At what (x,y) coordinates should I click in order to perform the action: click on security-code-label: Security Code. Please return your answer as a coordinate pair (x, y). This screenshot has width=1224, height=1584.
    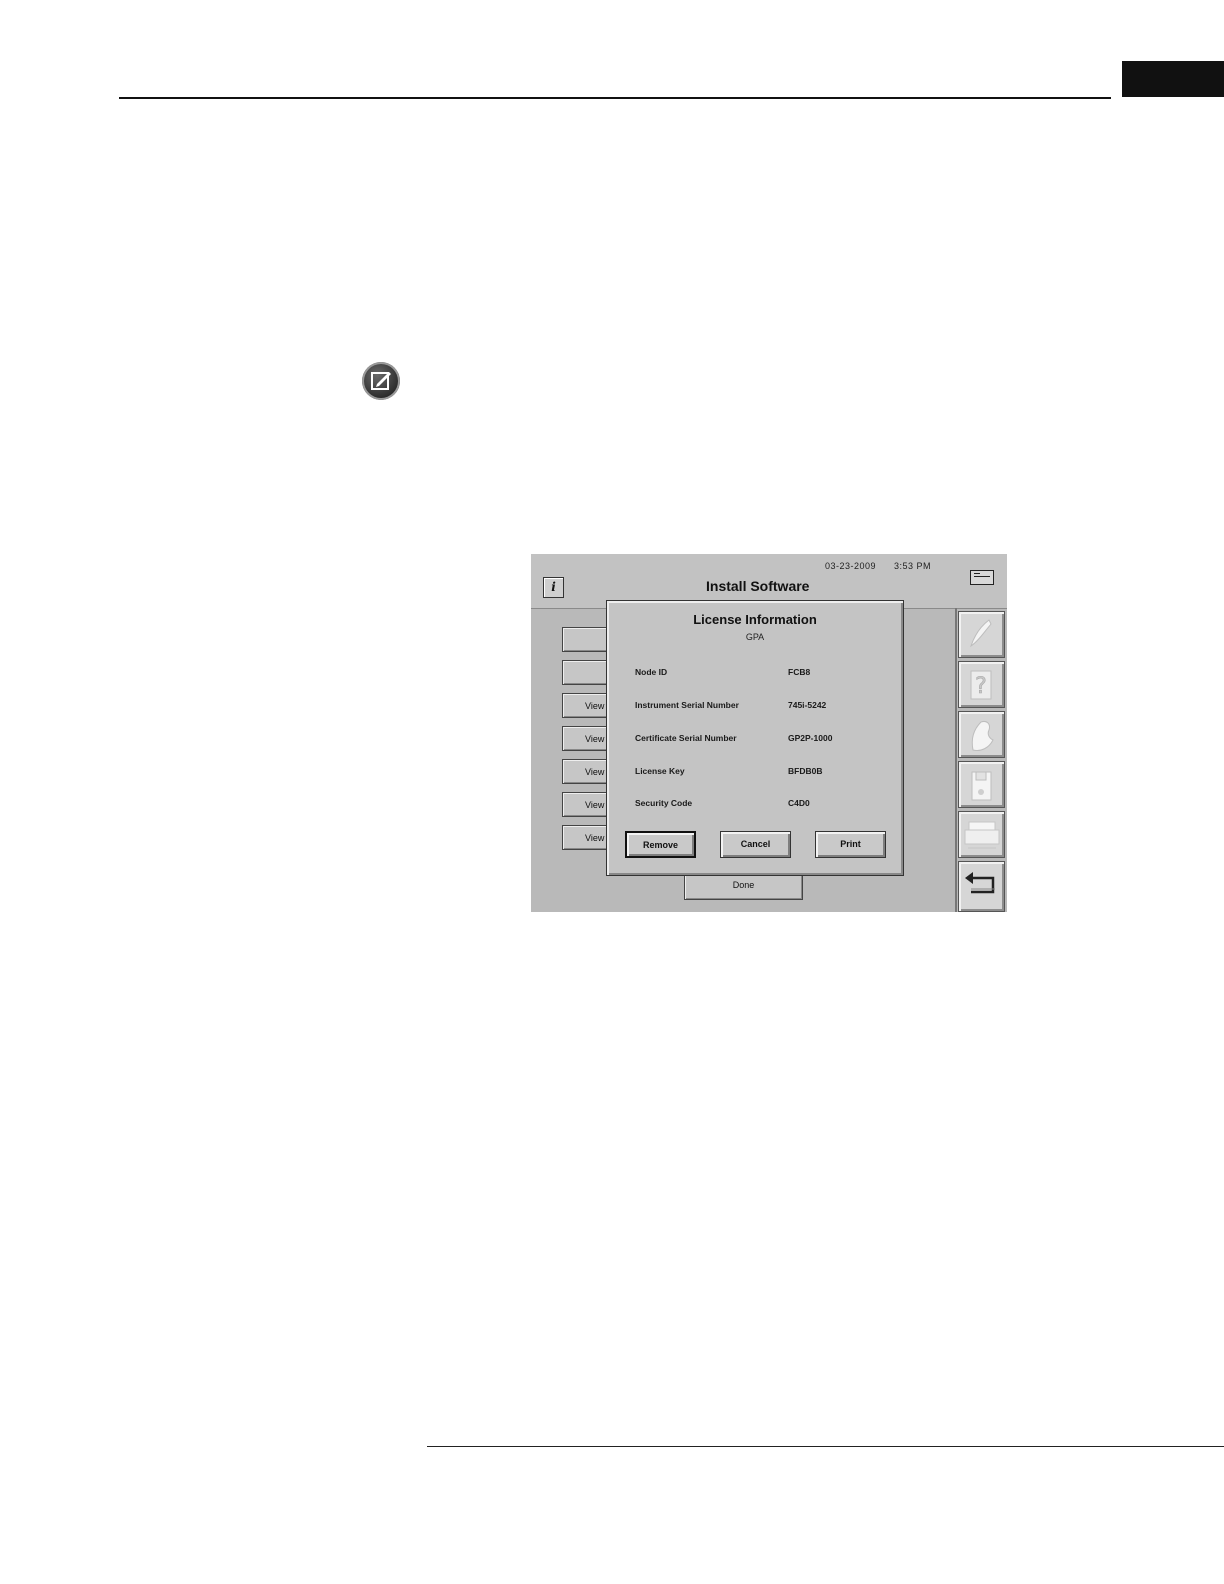
    Looking at the image, I should click on (664, 803).